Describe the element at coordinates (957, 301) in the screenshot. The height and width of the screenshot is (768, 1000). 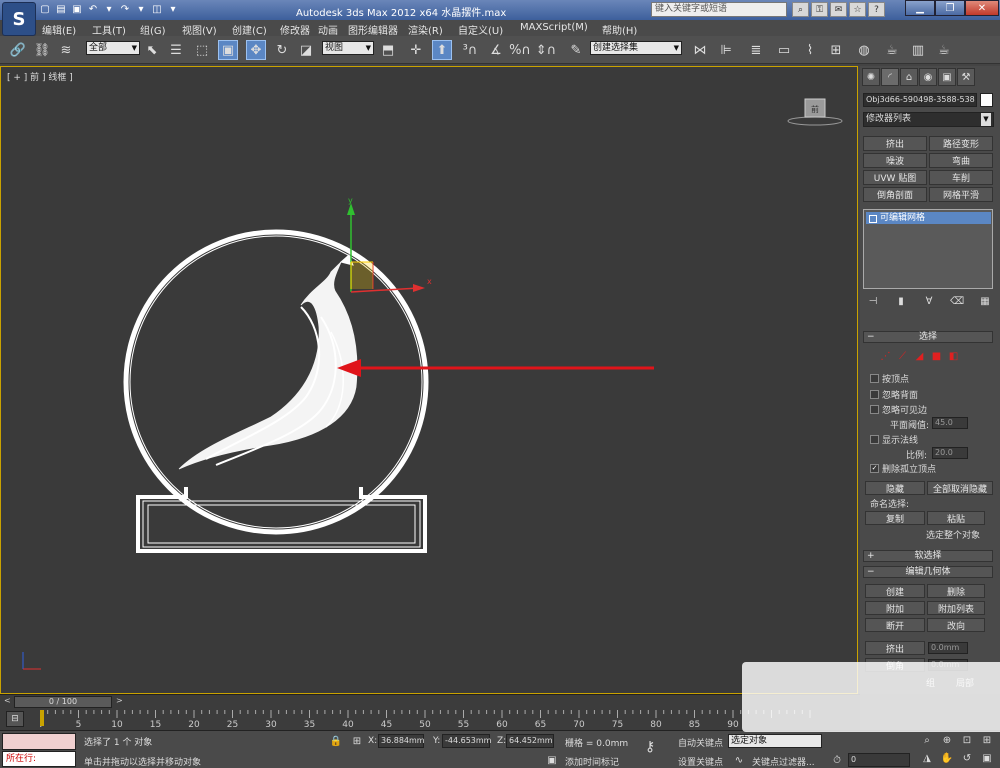
I see `remove-modifier-icon: ⌫` at that location.